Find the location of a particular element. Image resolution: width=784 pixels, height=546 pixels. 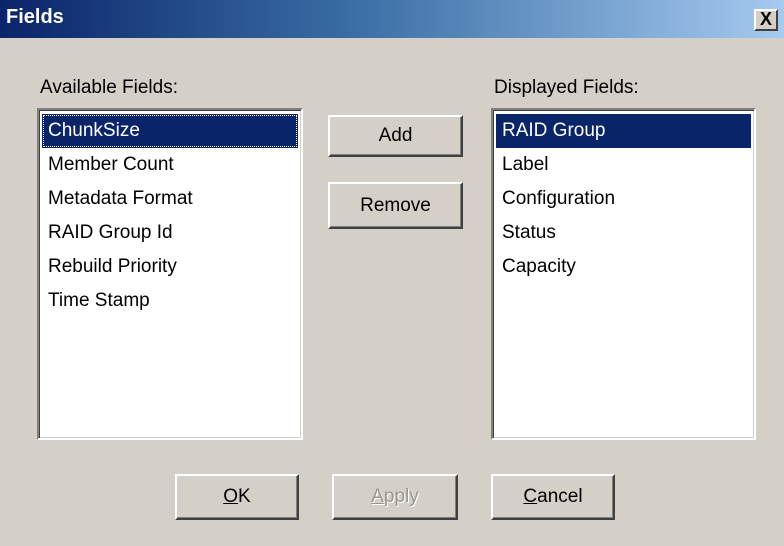

list-item: Member Count is located at coordinates (170, 165).